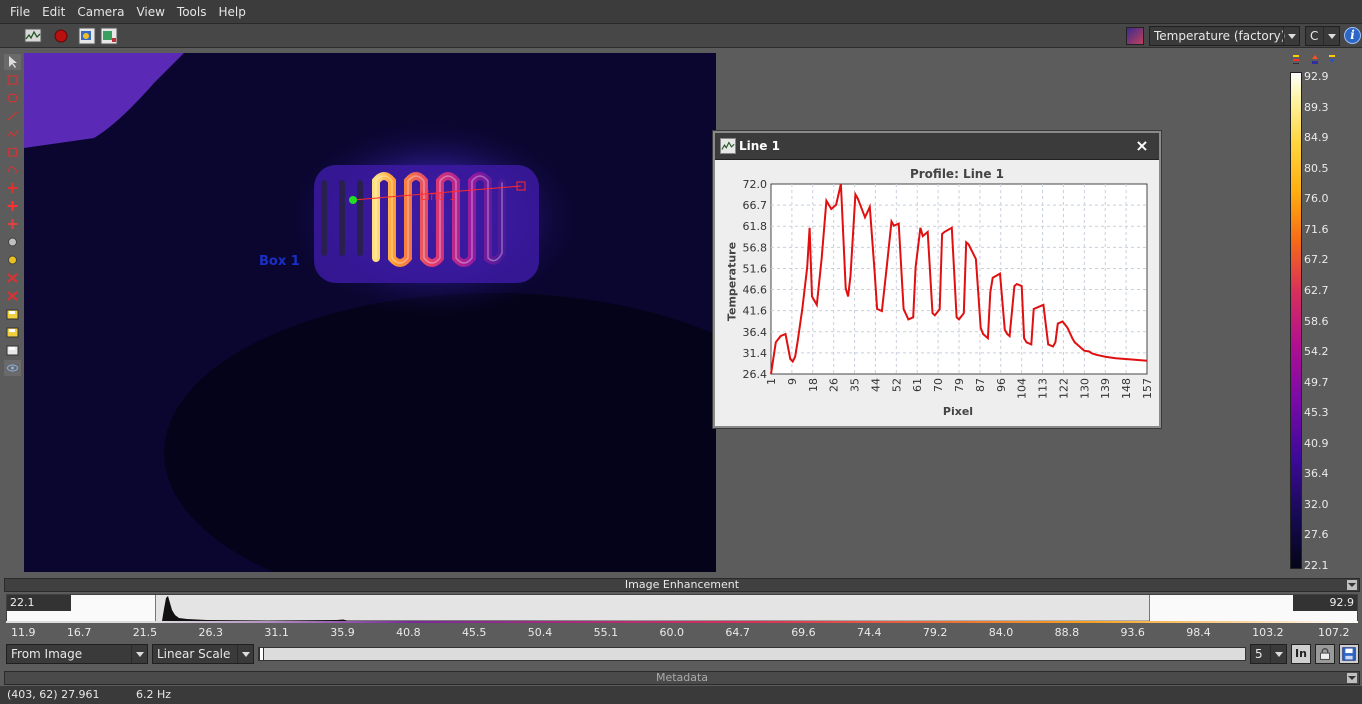  I want to click on lock-icon, so click(1325, 654).